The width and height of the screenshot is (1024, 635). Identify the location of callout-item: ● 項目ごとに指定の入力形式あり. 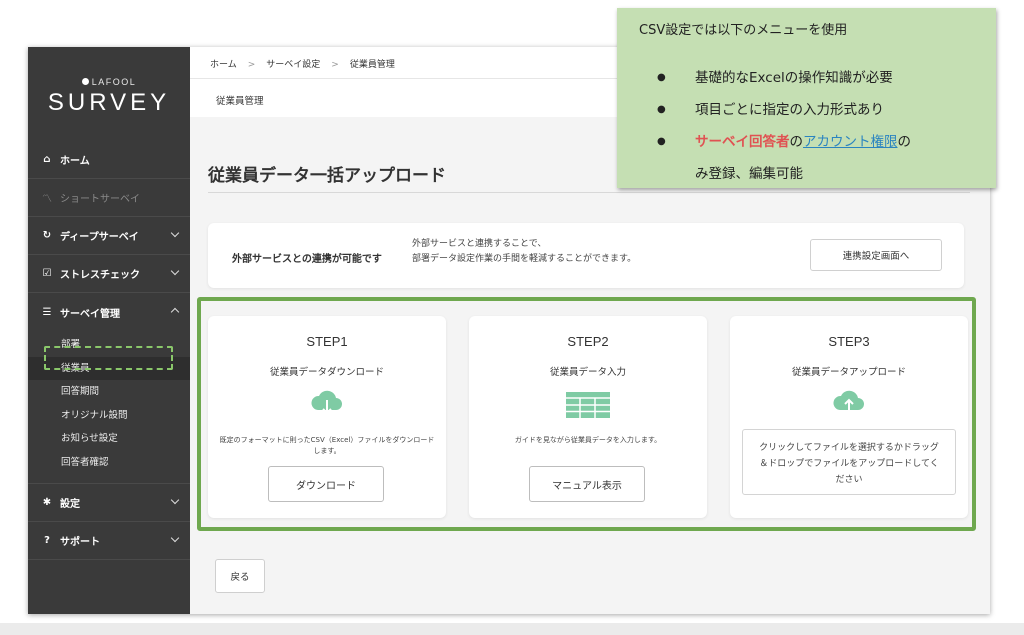
(817, 110).